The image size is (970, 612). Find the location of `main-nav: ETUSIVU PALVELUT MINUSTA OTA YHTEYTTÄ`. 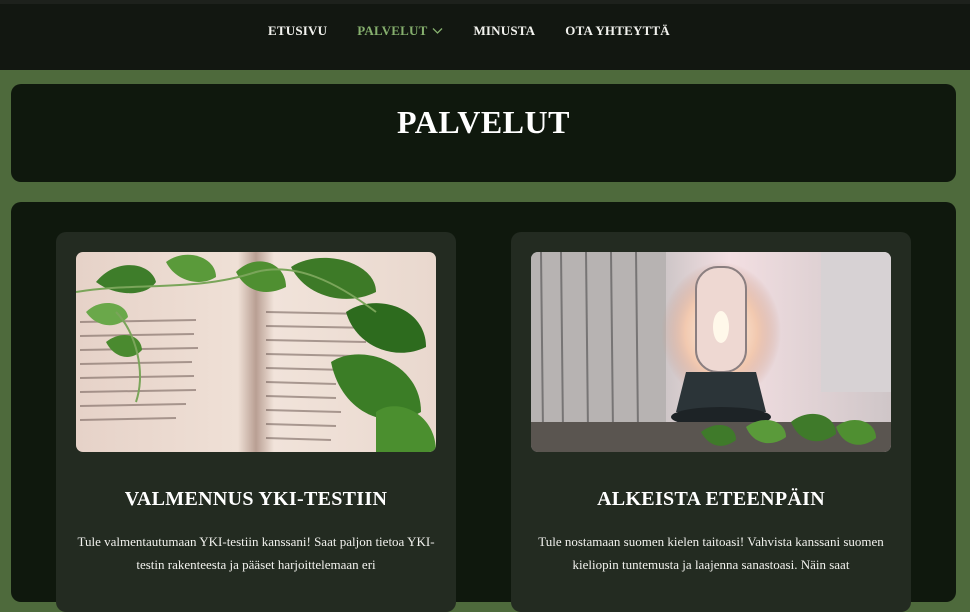

main-nav: ETUSIVU PALVELUT MINUSTA OTA YHTEYTTÄ is located at coordinates (469, 31).